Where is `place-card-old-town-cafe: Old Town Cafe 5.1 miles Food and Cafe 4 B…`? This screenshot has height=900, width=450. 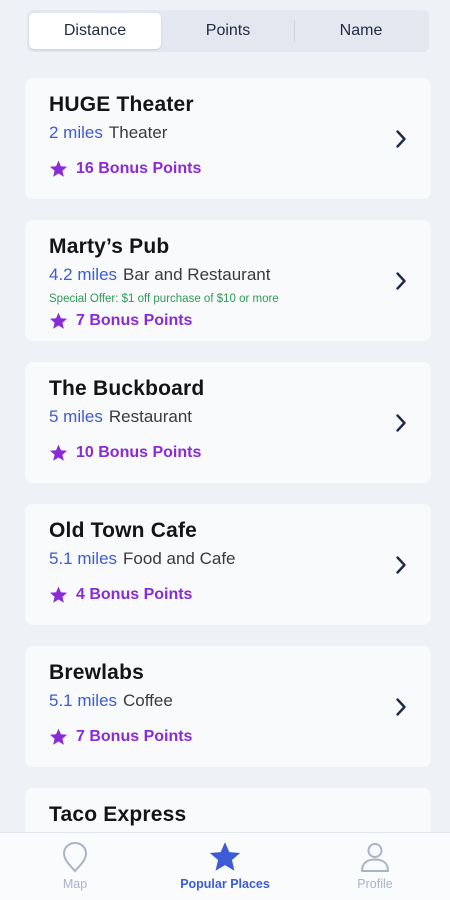 place-card-old-town-cafe: Old Town Cafe 5.1 miles Food and Cafe 4 B… is located at coordinates (228, 564).